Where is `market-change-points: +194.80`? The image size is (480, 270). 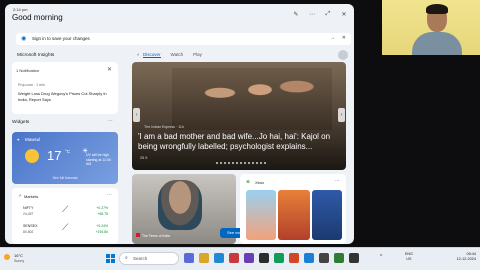 market-change-points: +194.80 is located at coordinates (101, 232).